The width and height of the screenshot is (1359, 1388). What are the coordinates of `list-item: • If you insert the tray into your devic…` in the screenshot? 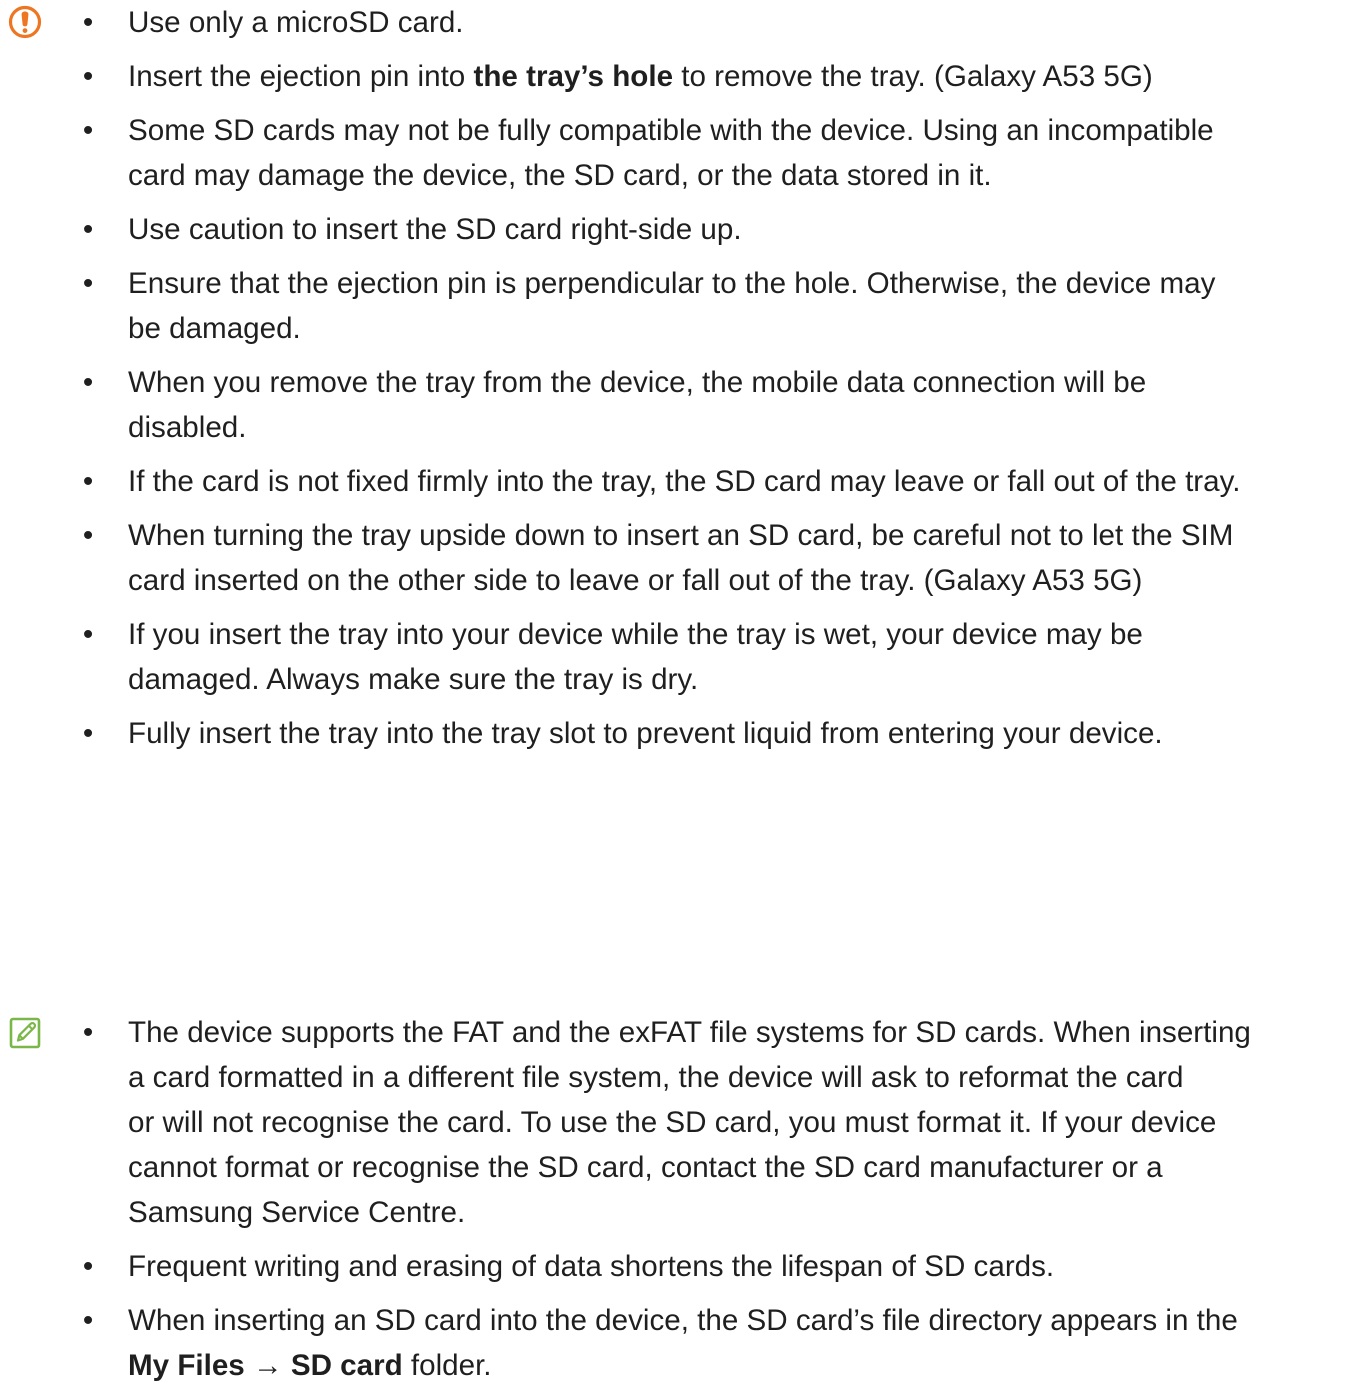 It's located at (713, 657).